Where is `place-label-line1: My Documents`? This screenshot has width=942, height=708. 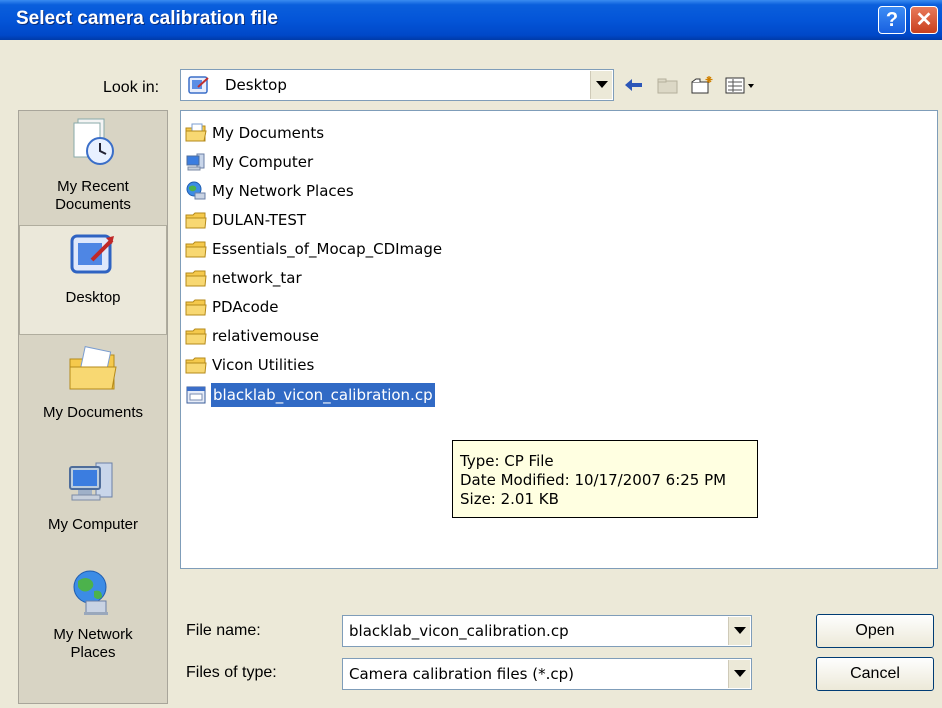
place-label-line1: My Documents is located at coordinates (93, 412).